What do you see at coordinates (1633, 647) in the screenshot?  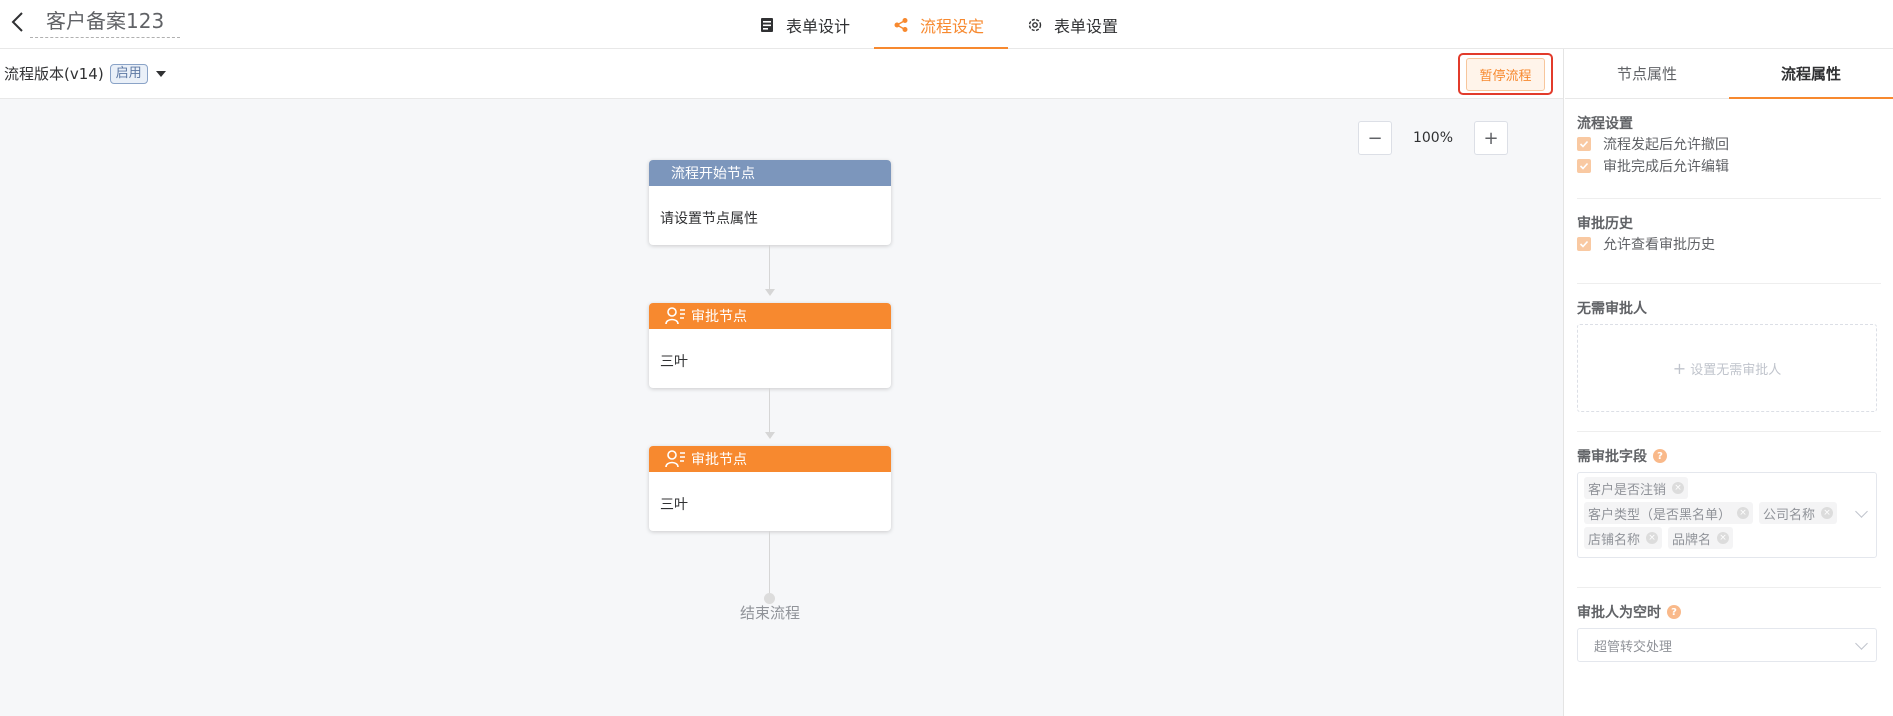 I see `select-value: 超管转交处理` at bounding box center [1633, 647].